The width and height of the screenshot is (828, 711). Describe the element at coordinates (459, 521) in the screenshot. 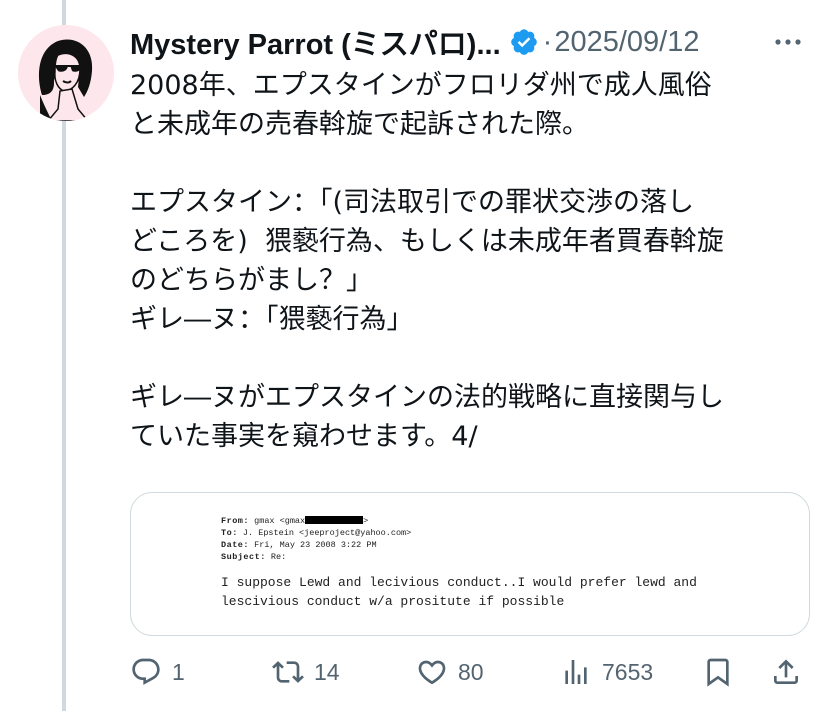

I see `email-from-row: From: gmax <gmax >` at that location.